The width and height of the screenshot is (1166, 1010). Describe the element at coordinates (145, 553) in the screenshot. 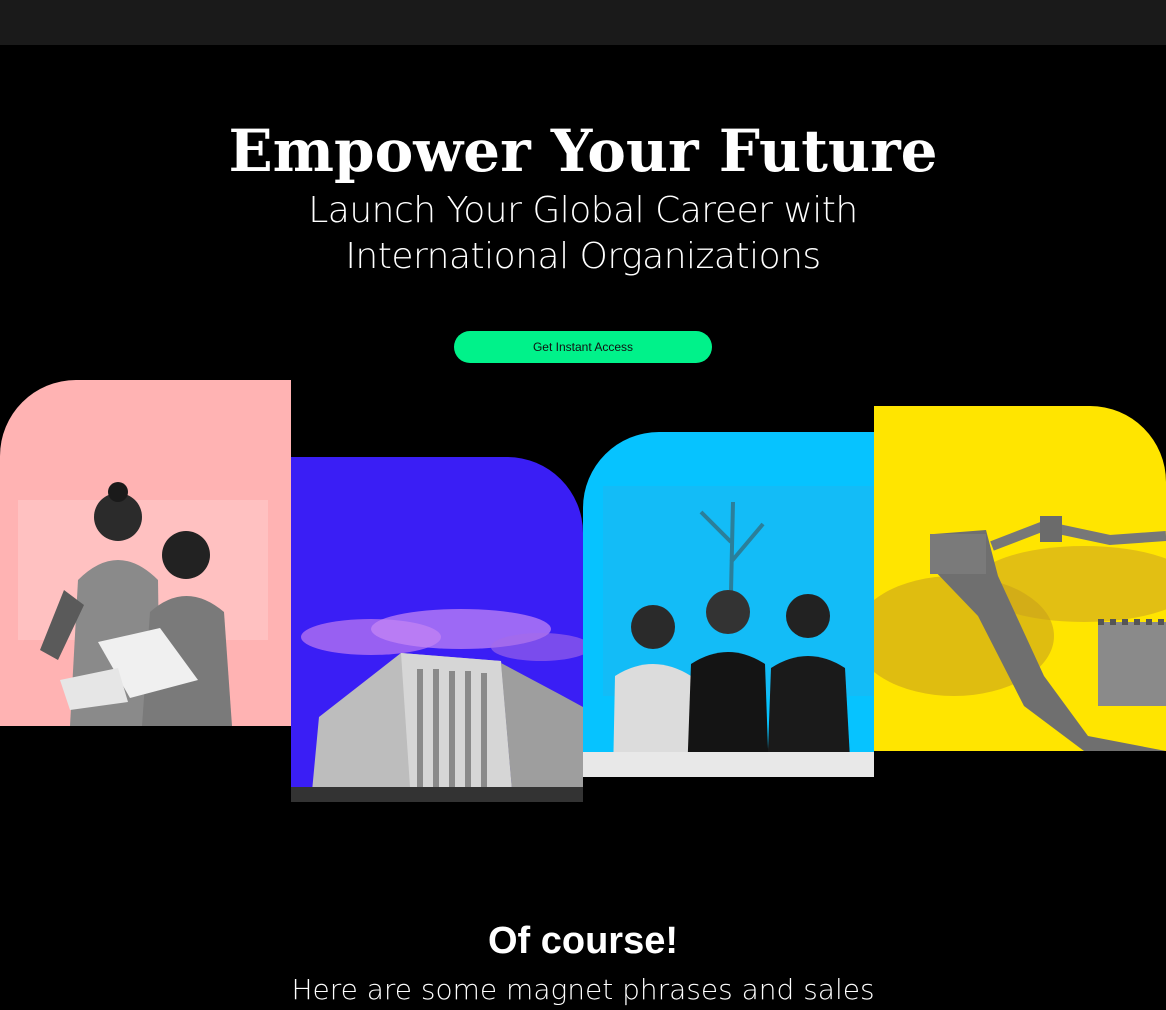

I see `students-reading-image` at that location.